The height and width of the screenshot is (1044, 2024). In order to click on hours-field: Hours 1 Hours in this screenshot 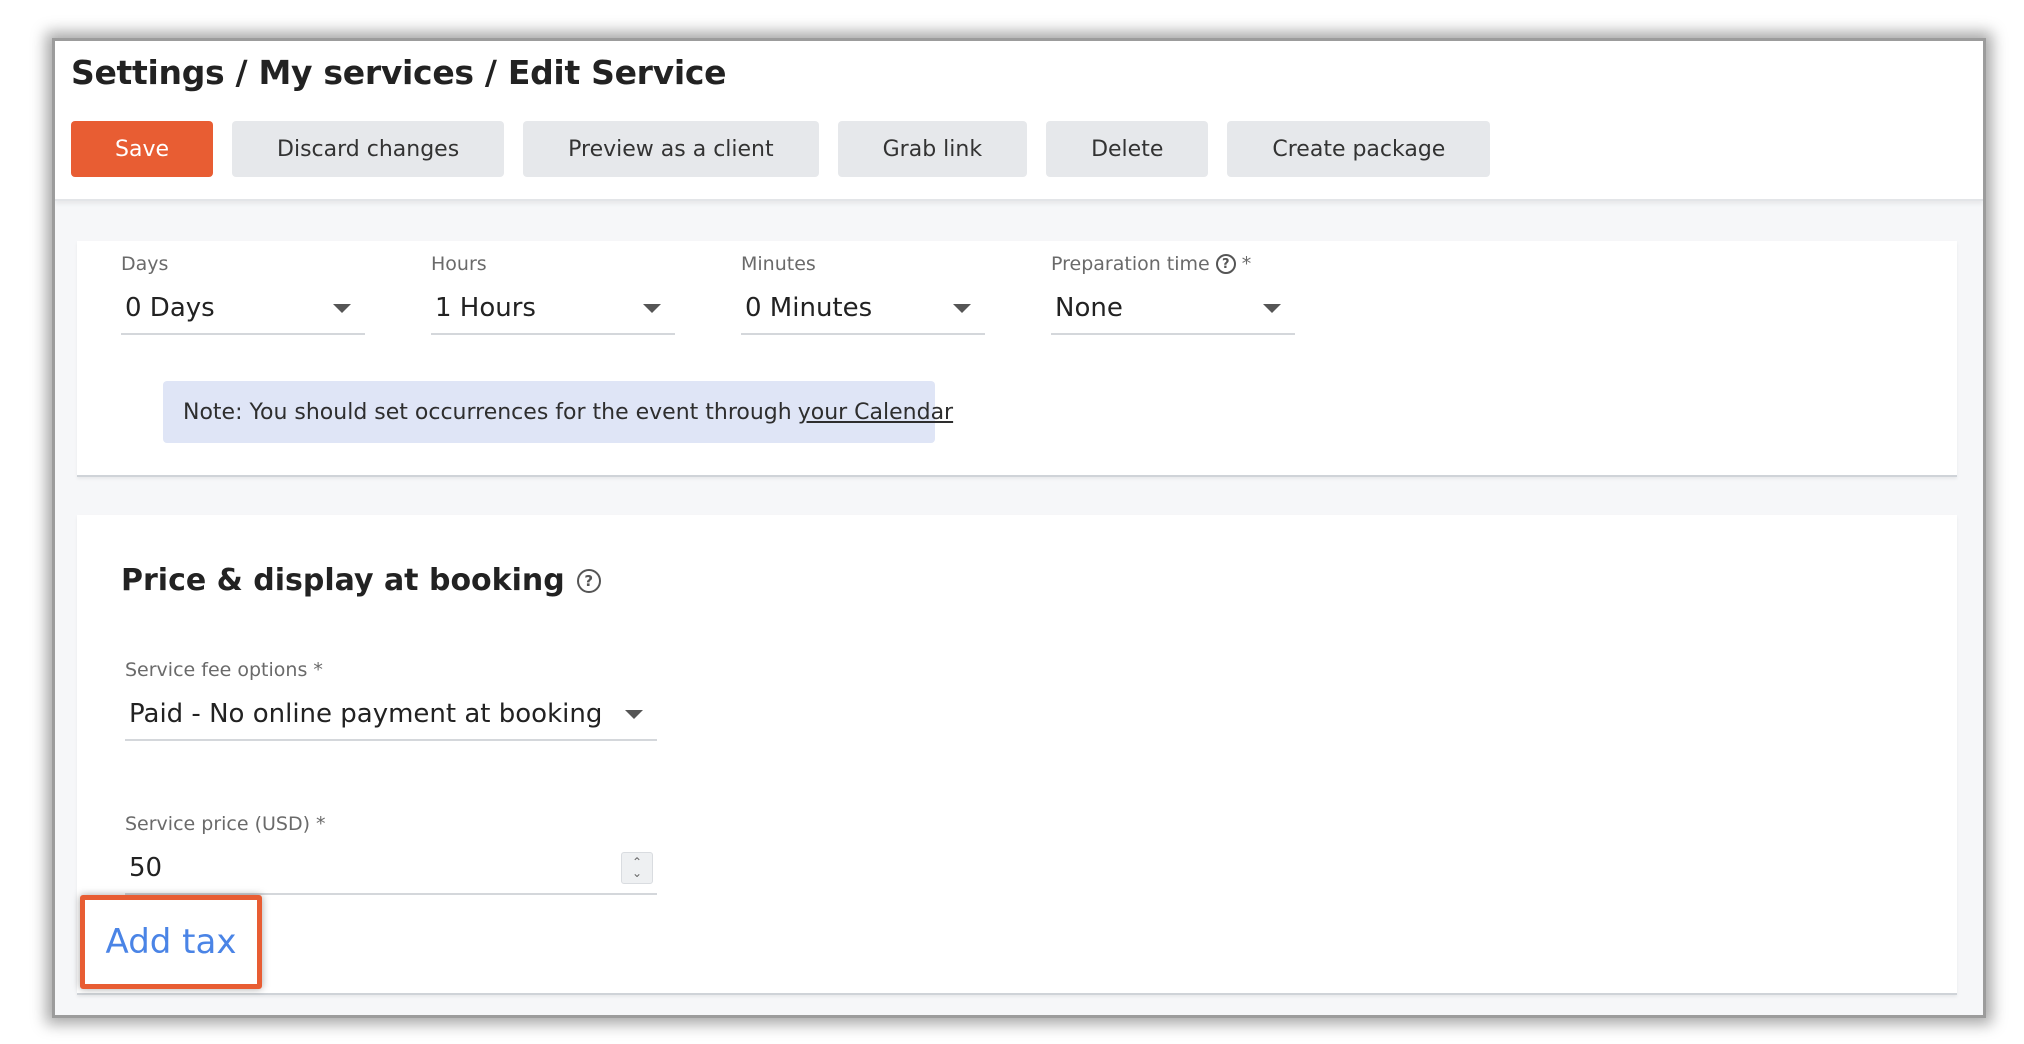, I will do `click(553, 294)`.